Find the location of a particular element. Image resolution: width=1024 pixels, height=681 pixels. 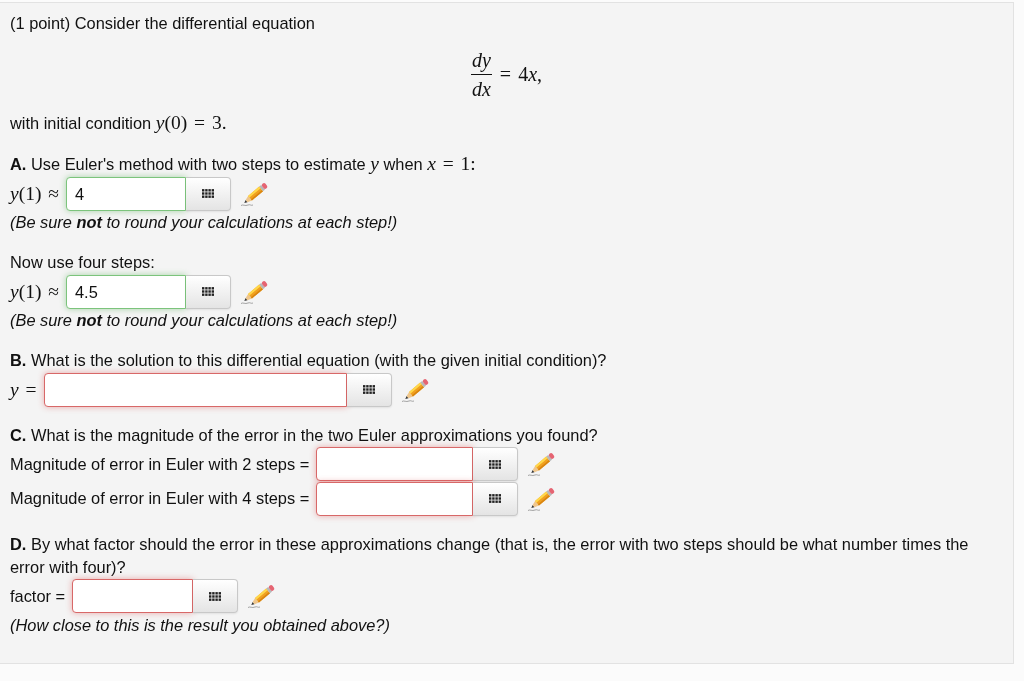

answer-label: Magnitude of error in Euler with 2 steps = is located at coordinates (160, 464).